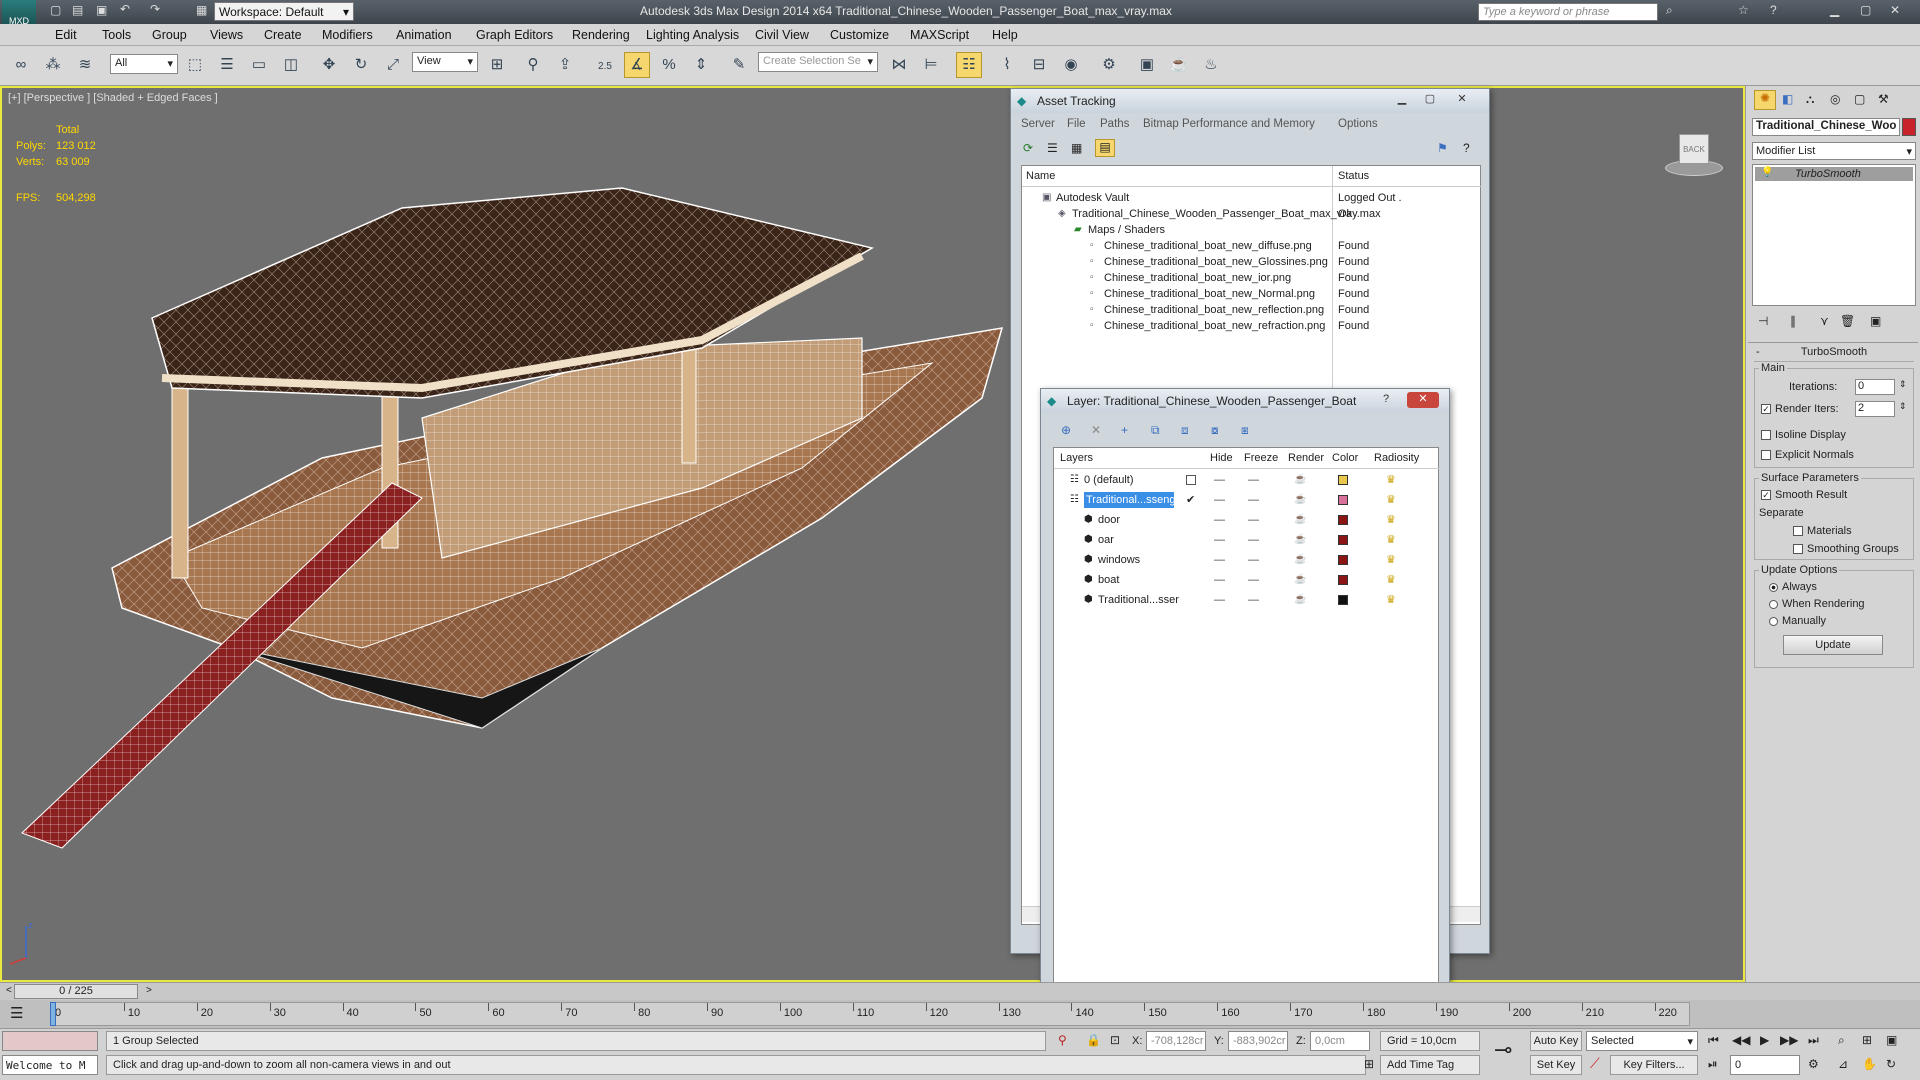 The image size is (1920, 1080). I want to click on manually-row: Manually, so click(1797, 621).